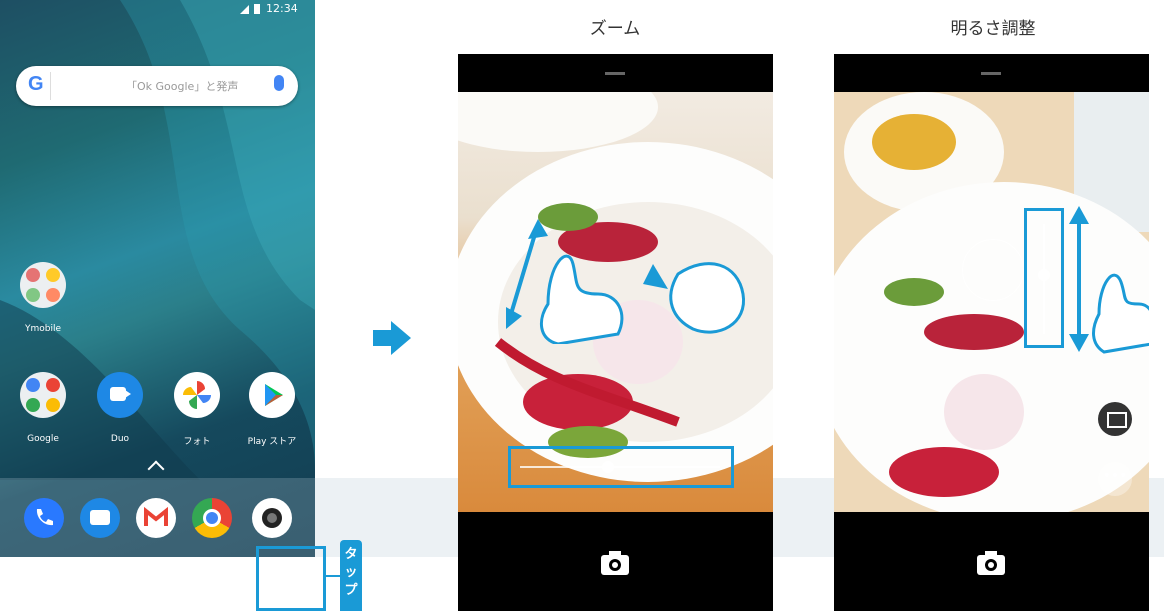 The height and width of the screenshot is (611, 1164). What do you see at coordinates (351, 575) in the screenshot?
I see `tap-badge: タップ` at bounding box center [351, 575].